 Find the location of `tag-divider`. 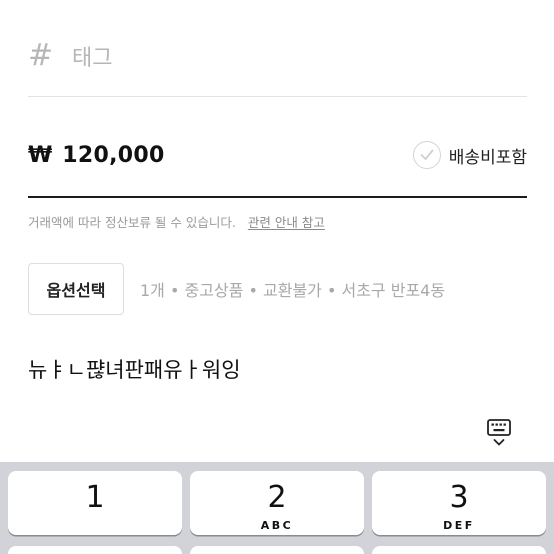

tag-divider is located at coordinates (277, 96).